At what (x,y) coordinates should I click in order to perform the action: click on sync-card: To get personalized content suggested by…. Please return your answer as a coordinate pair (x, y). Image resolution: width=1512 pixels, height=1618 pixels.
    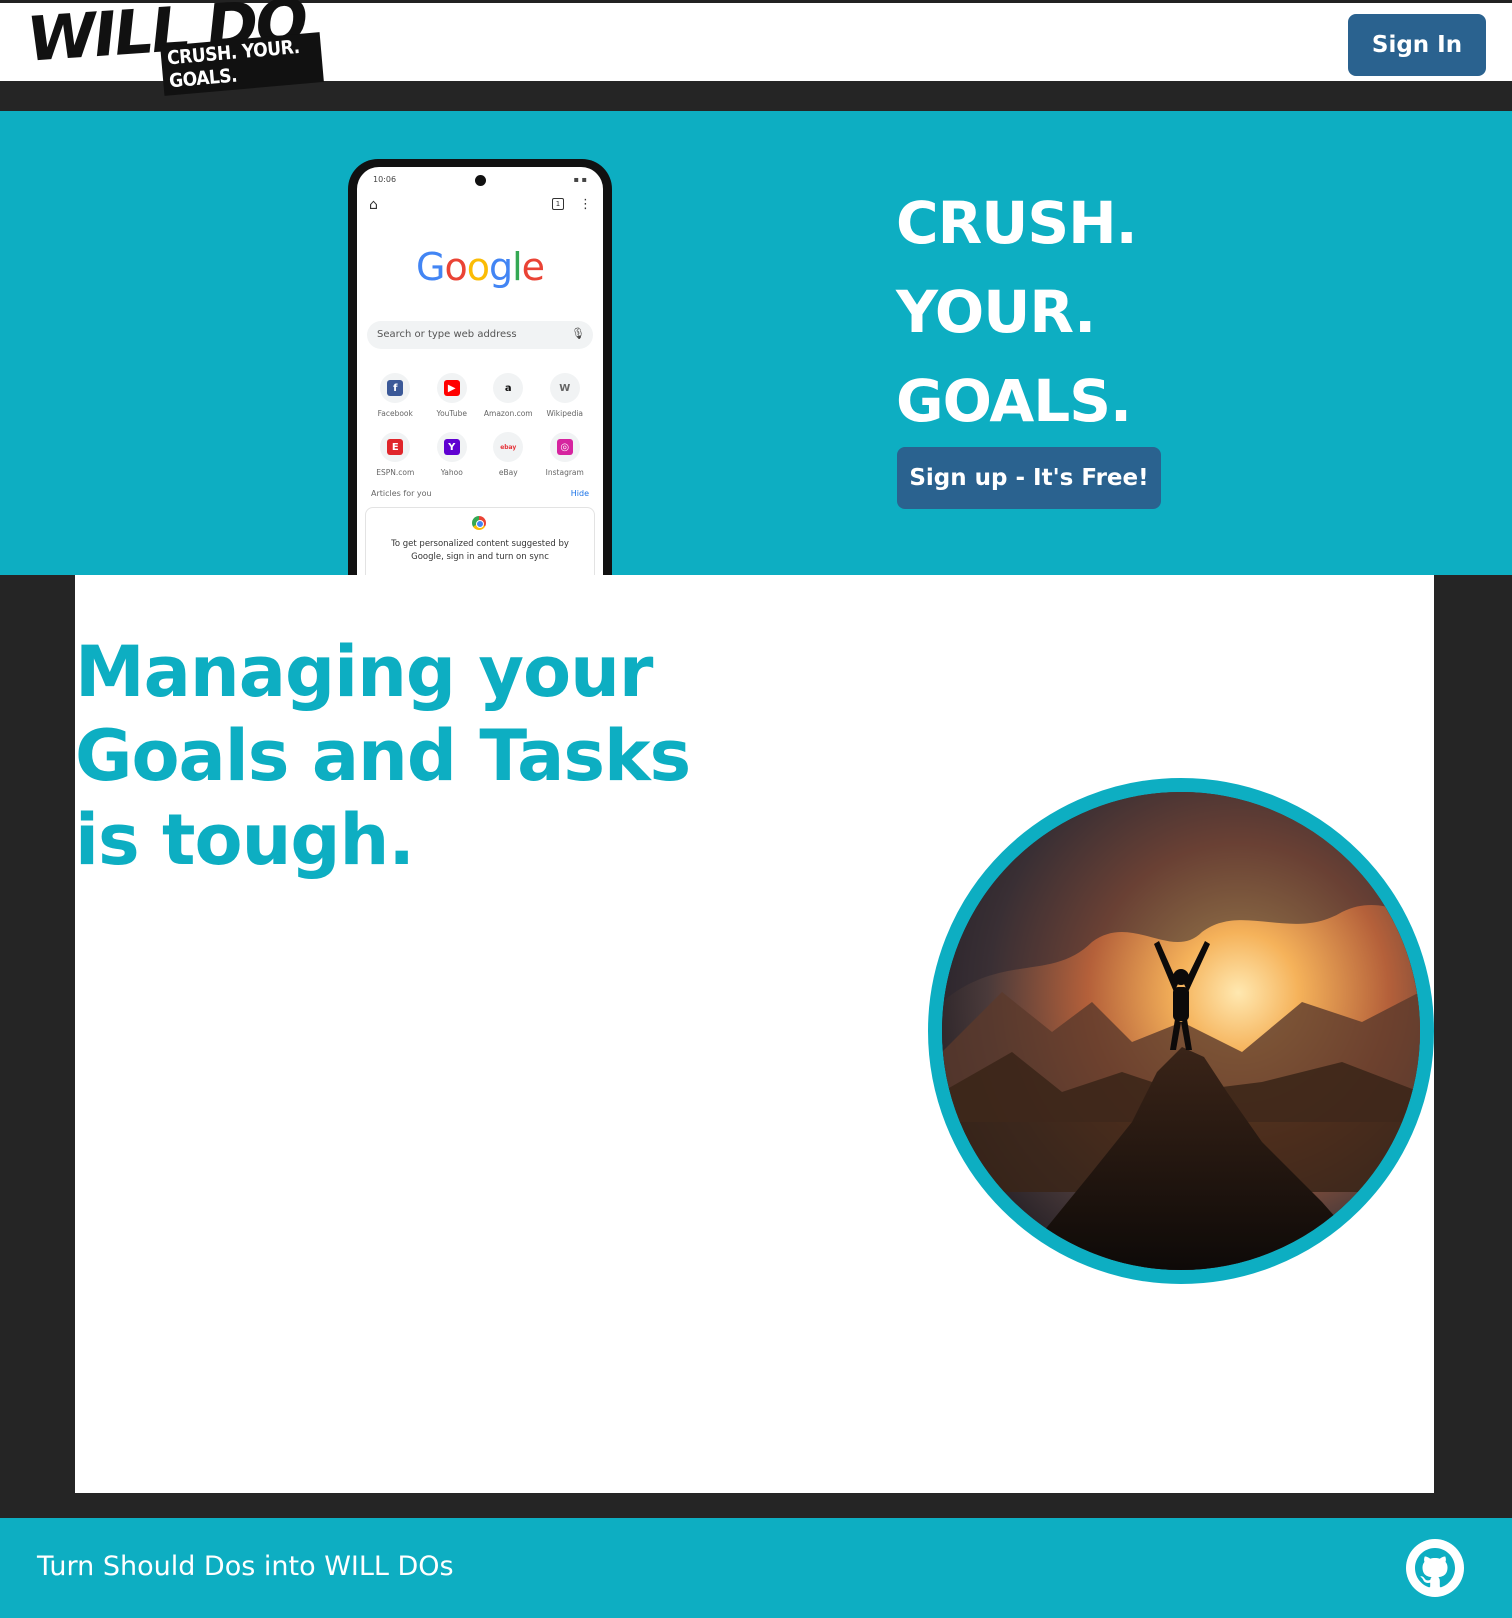
    Looking at the image, I should click on (480, 541).